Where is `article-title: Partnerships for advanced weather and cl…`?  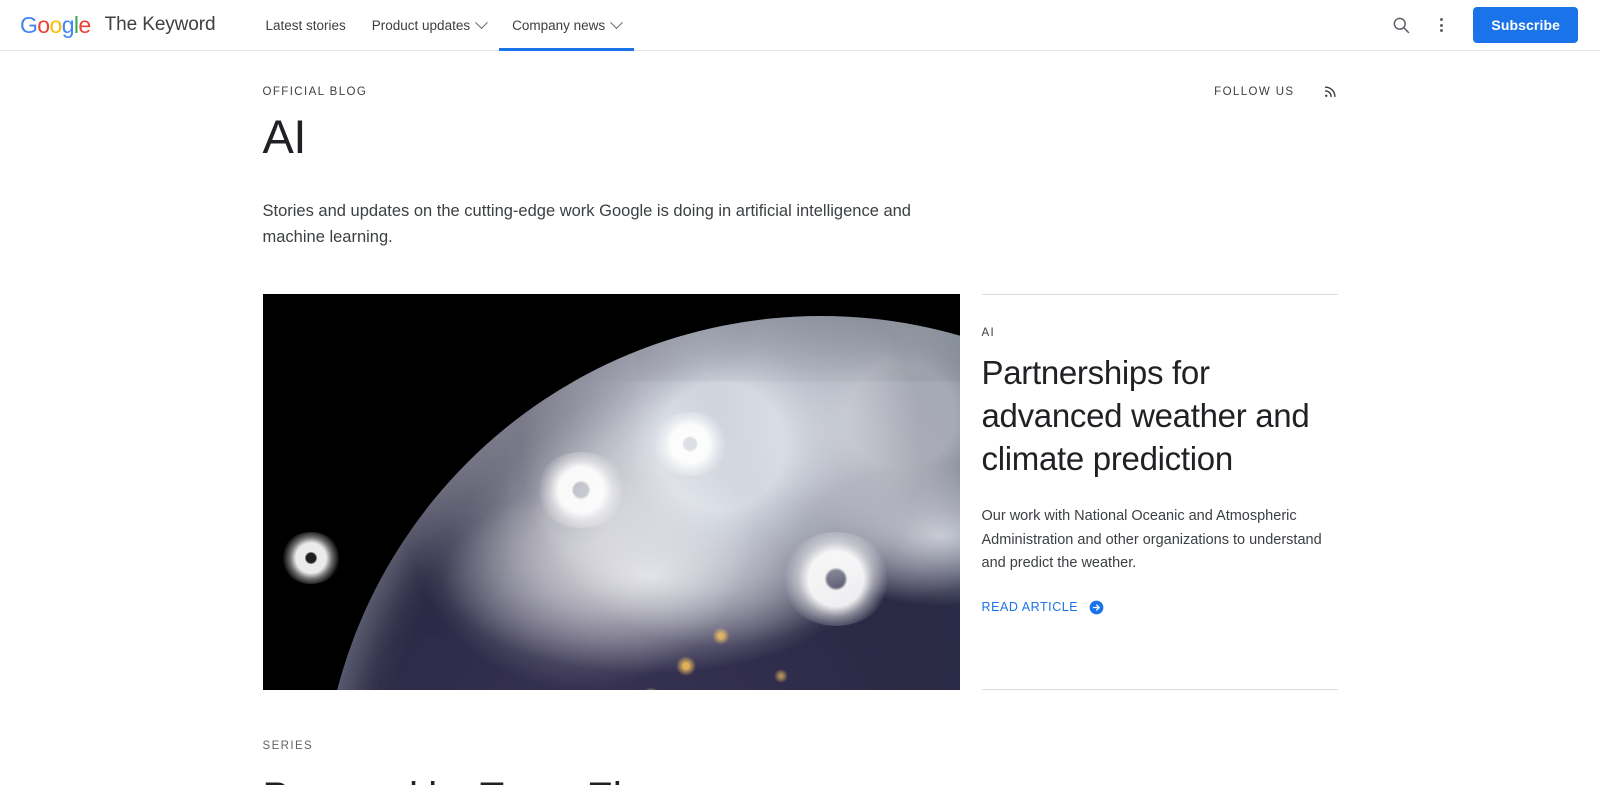 article-title: Partnerships for advanced weather and cl… is located at coordinates (1160, 416).